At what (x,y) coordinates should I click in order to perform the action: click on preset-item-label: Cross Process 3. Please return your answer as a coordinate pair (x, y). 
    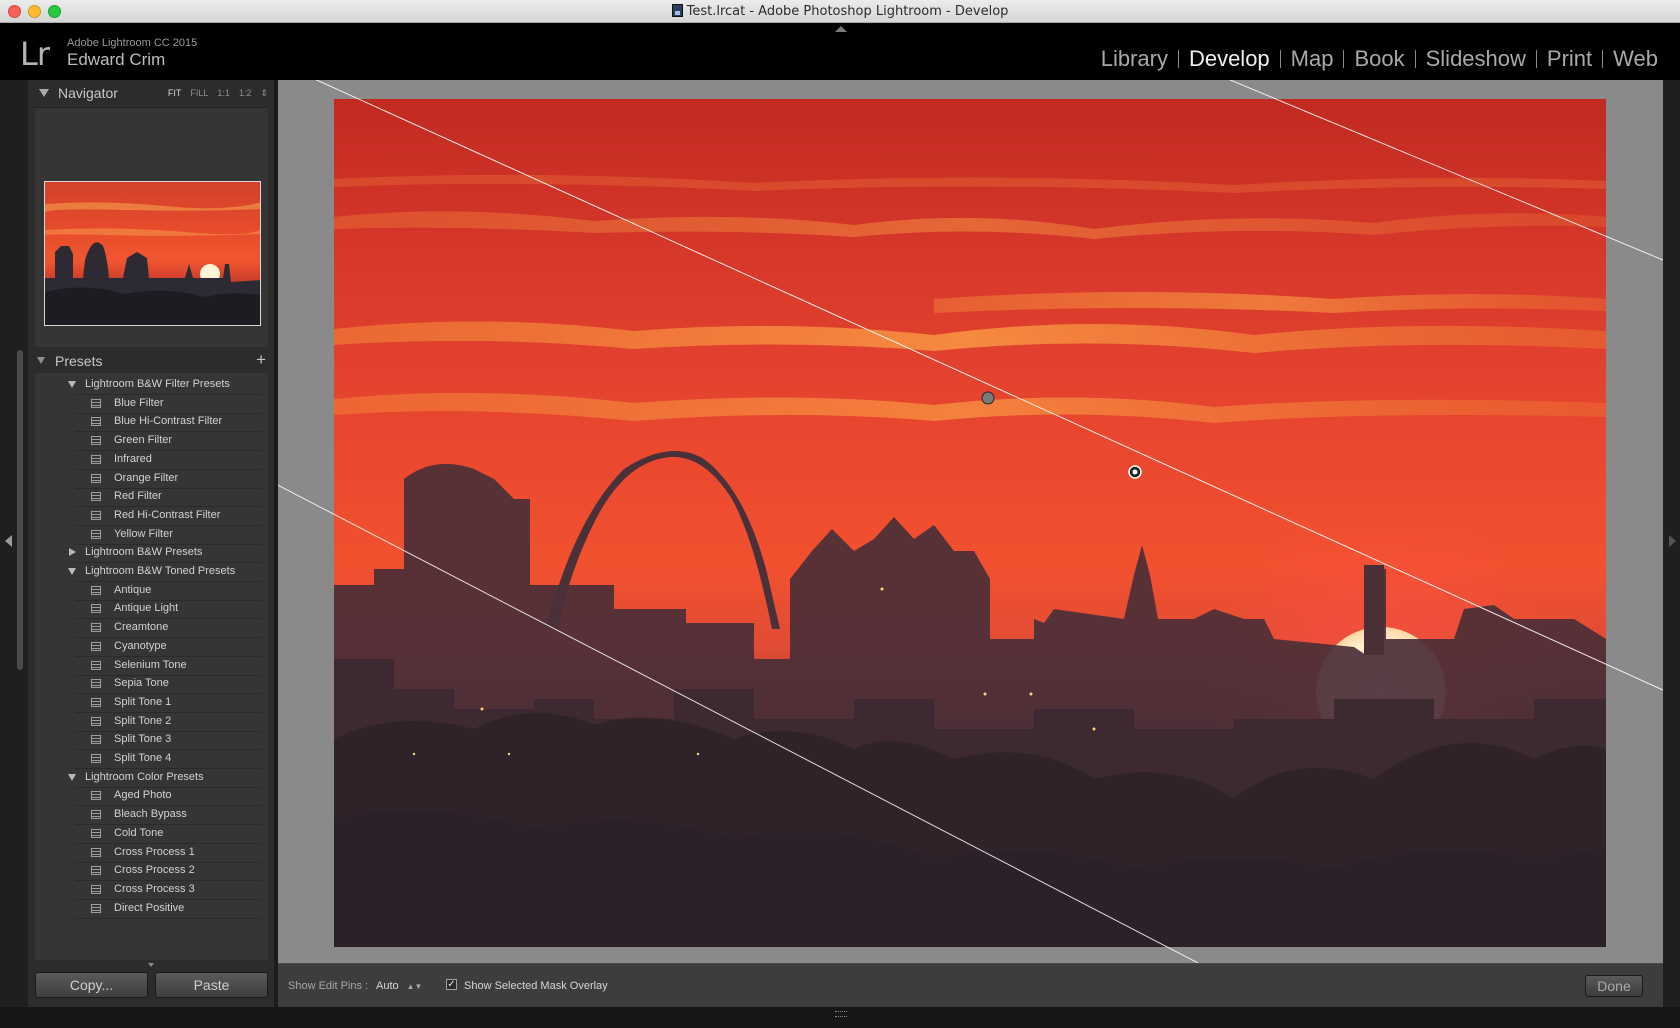
    Looking at the image, I should click on (154, 888).